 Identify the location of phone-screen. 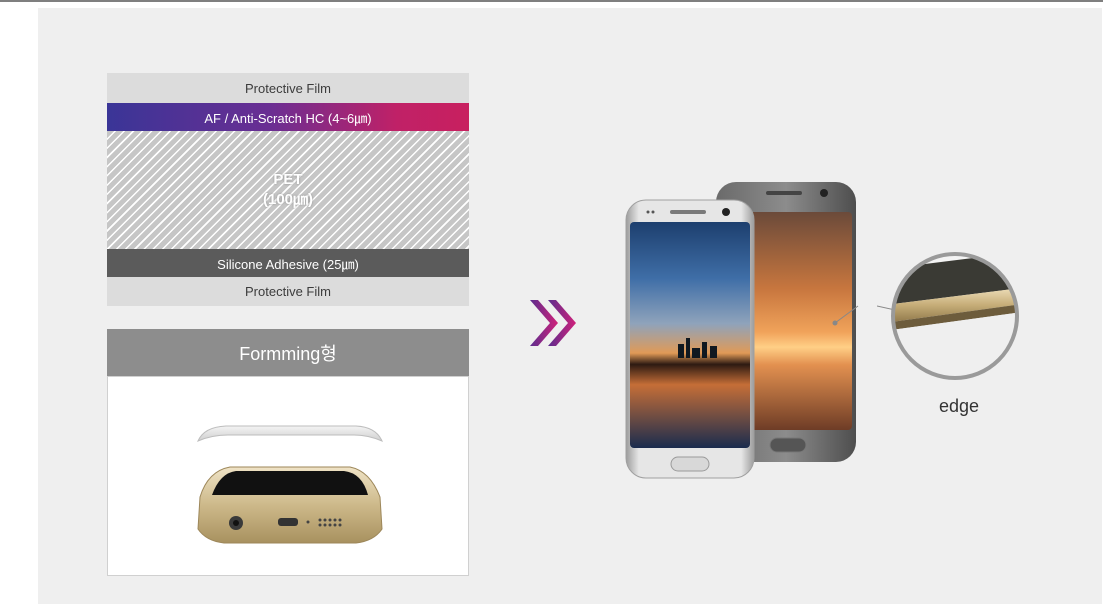
(290, 483).